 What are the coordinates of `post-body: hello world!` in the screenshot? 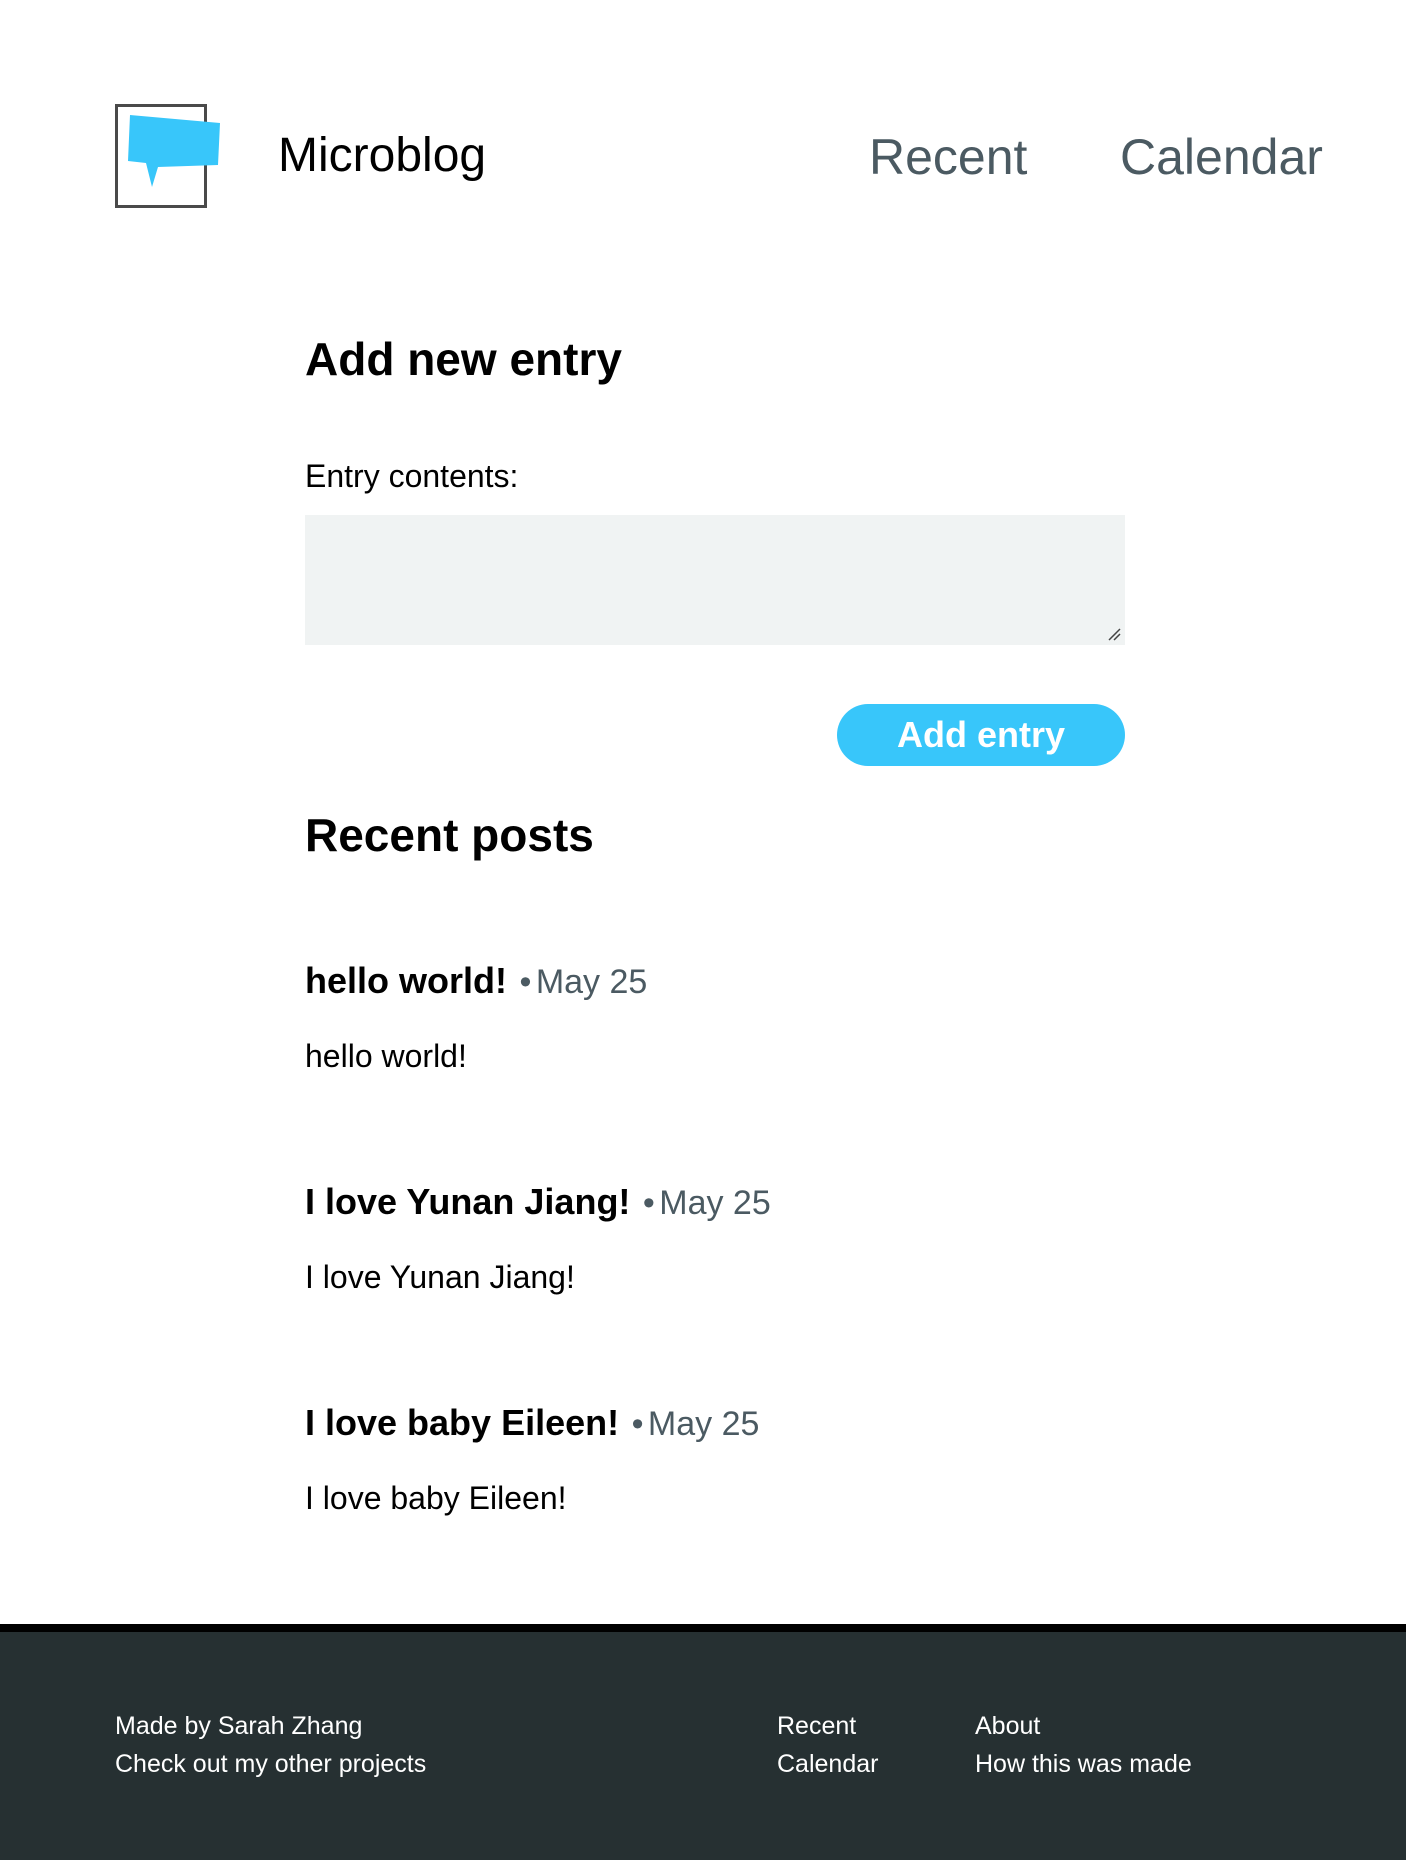 It's located at (386, 1056).